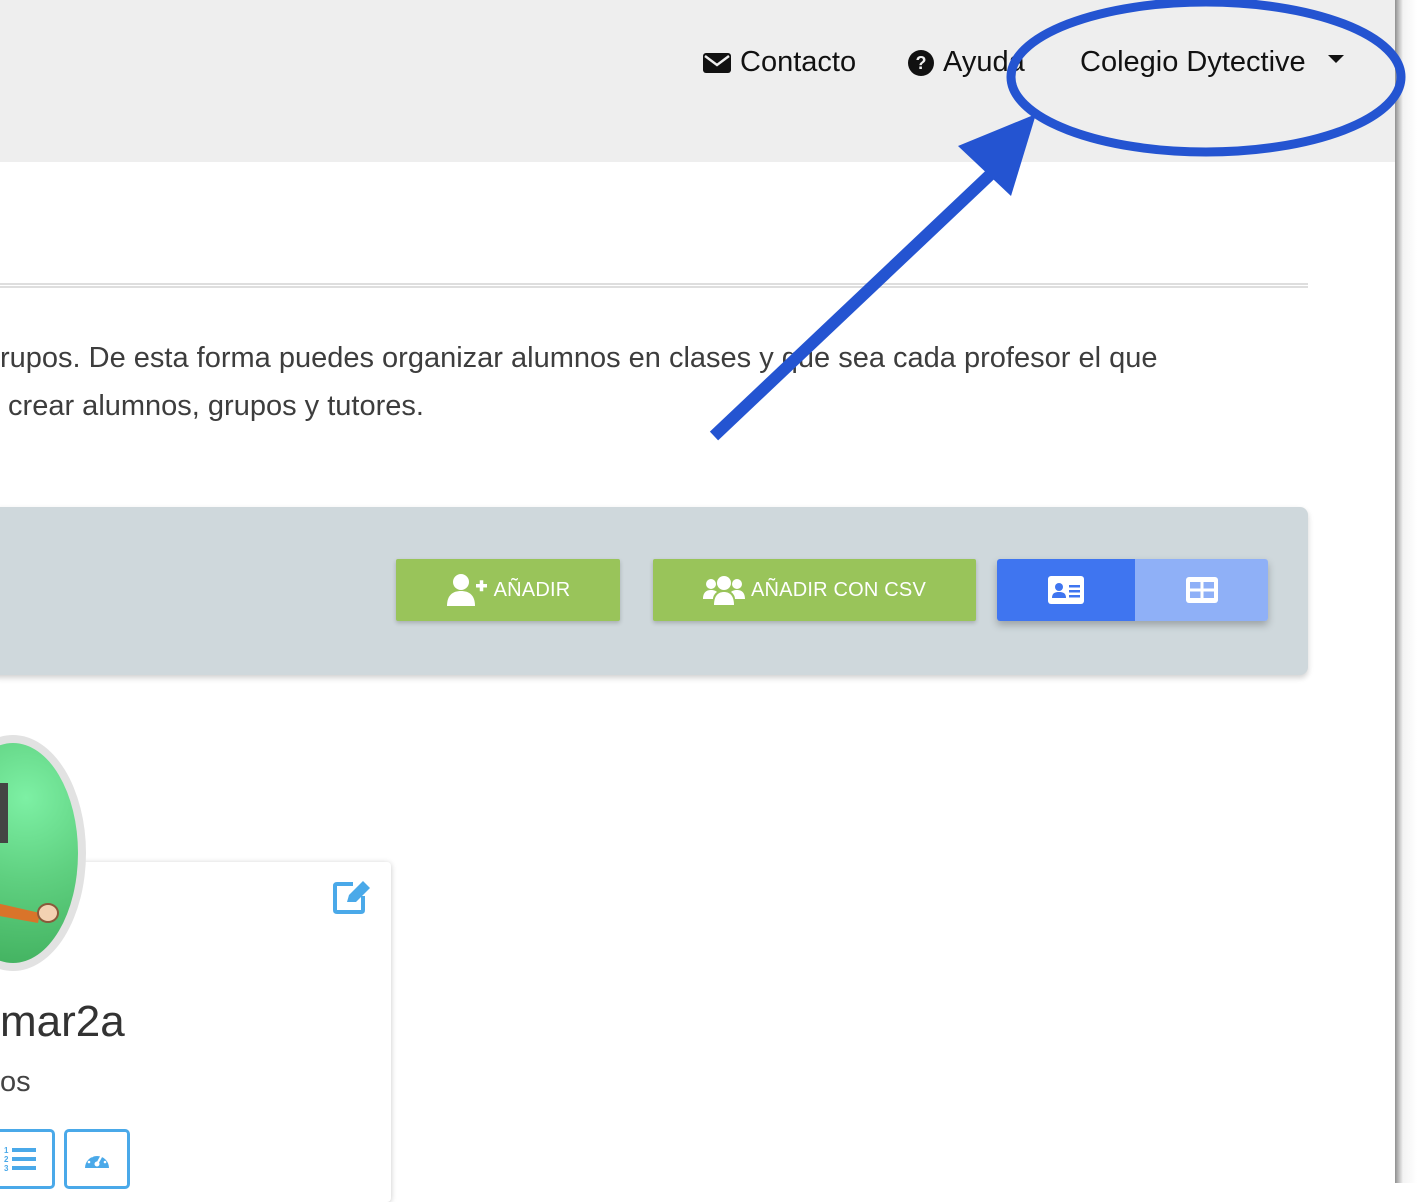 The image size is (1417, 1202). Describe the element at coordinates (15, 1082) in the screenshot. I see `student-subtitle: os` at that location.